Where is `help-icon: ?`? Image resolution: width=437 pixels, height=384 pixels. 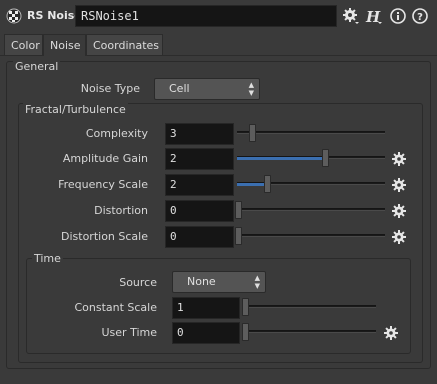
help-icon: ? is located at coordinates (420, 16).